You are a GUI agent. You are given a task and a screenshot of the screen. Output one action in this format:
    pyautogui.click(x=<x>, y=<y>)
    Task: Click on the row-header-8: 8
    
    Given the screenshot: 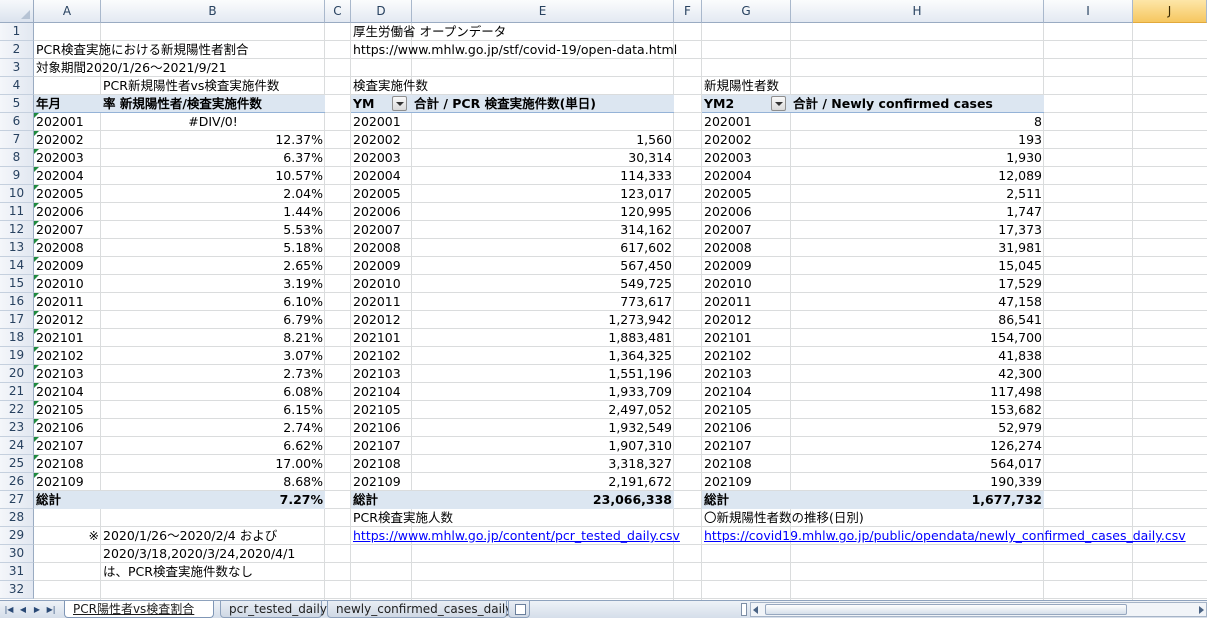 What is the action you would take?
    pyautogui.click(x=17, y=158)
    